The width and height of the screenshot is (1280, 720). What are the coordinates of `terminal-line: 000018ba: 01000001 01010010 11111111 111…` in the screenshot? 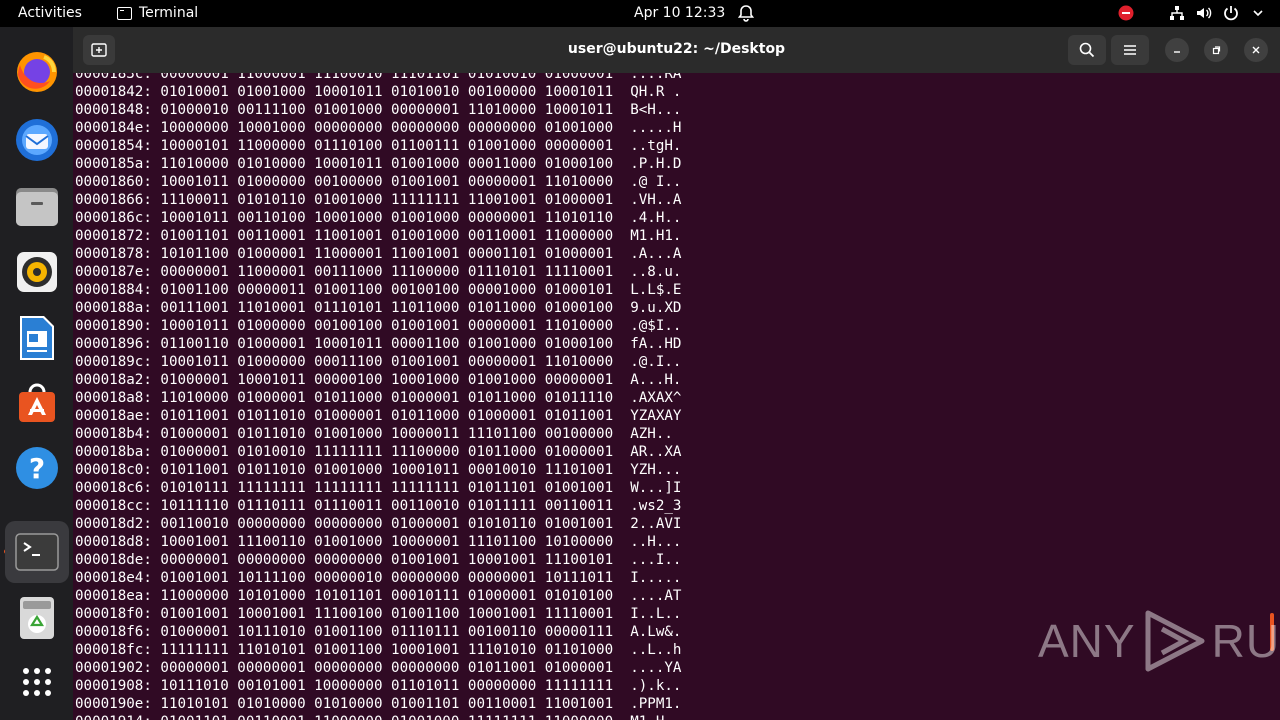 It's located at (378, 452).